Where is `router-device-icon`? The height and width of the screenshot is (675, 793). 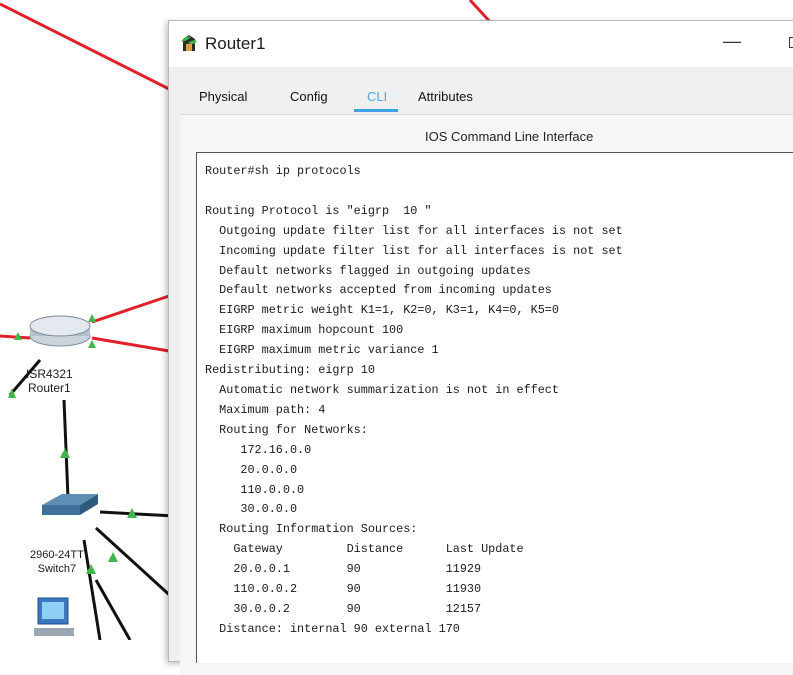
router-device-icon is located at coordinates (60, 331).